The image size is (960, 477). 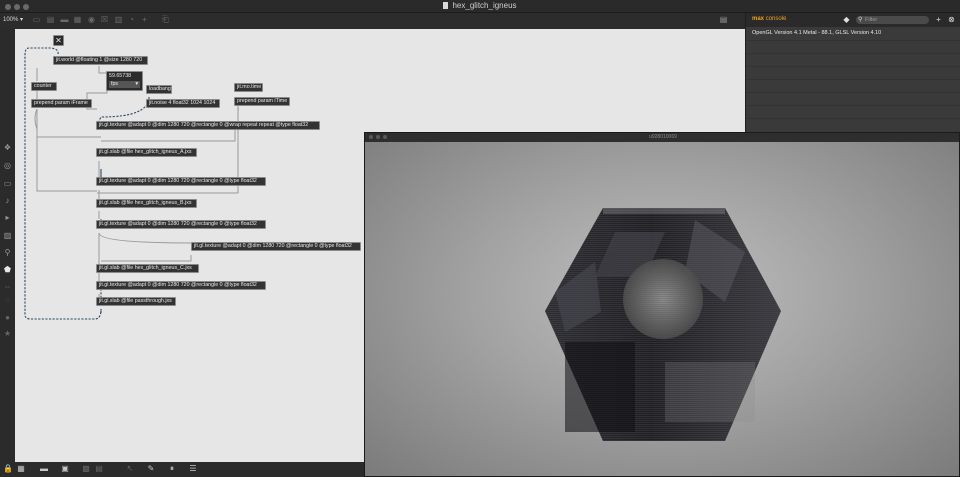 I want to click on console-title: max console, so click(x=769, y=19).